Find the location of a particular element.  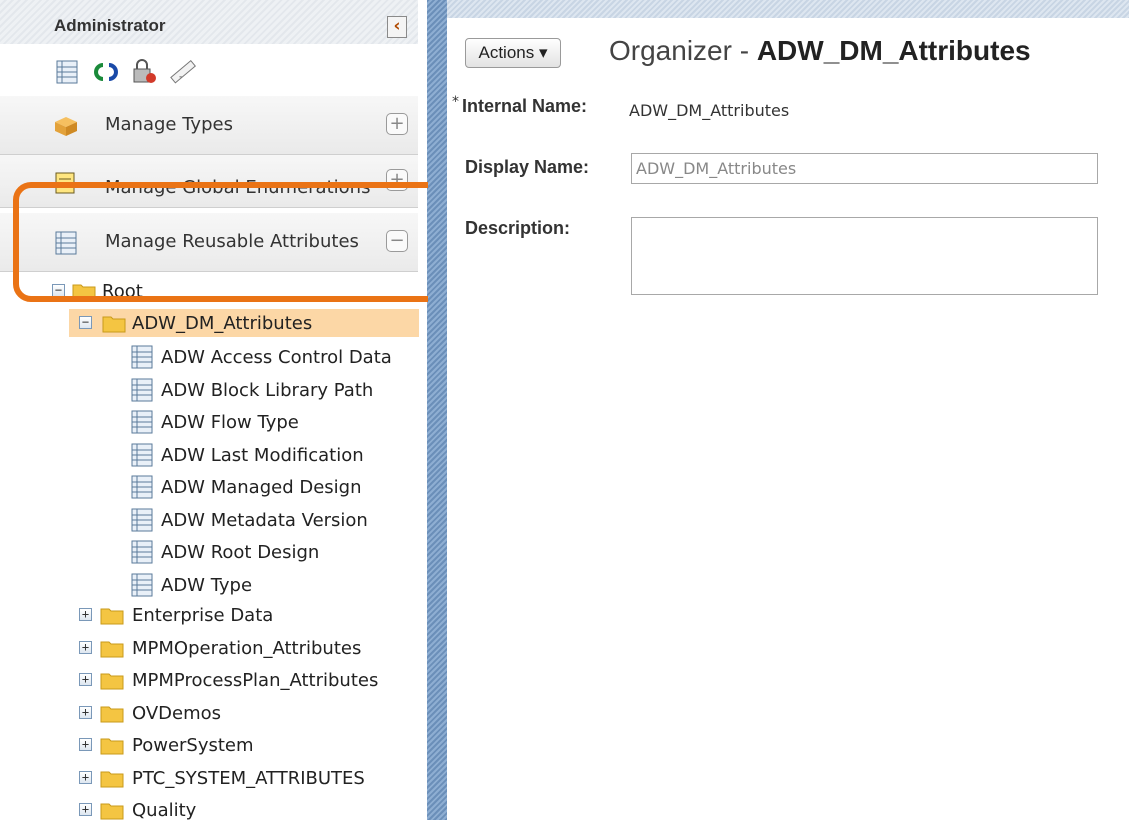

panel-splitter is located at coordinates (437, 410).